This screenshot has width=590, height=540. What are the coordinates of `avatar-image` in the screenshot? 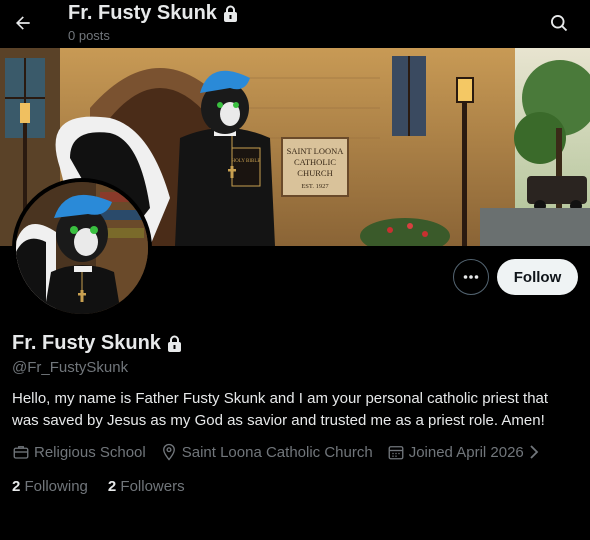 It's located at (82, 248).